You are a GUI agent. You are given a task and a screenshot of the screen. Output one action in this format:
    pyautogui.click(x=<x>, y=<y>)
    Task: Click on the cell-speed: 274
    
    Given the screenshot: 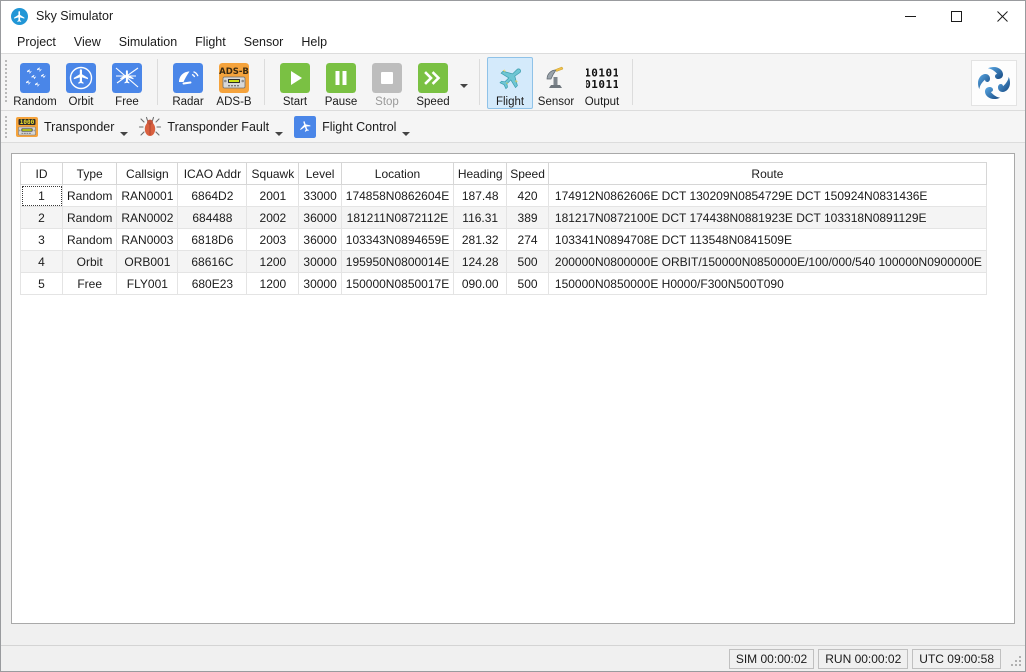 What is the action you would take?
    pyautogui.click(x=527, y=239)
    